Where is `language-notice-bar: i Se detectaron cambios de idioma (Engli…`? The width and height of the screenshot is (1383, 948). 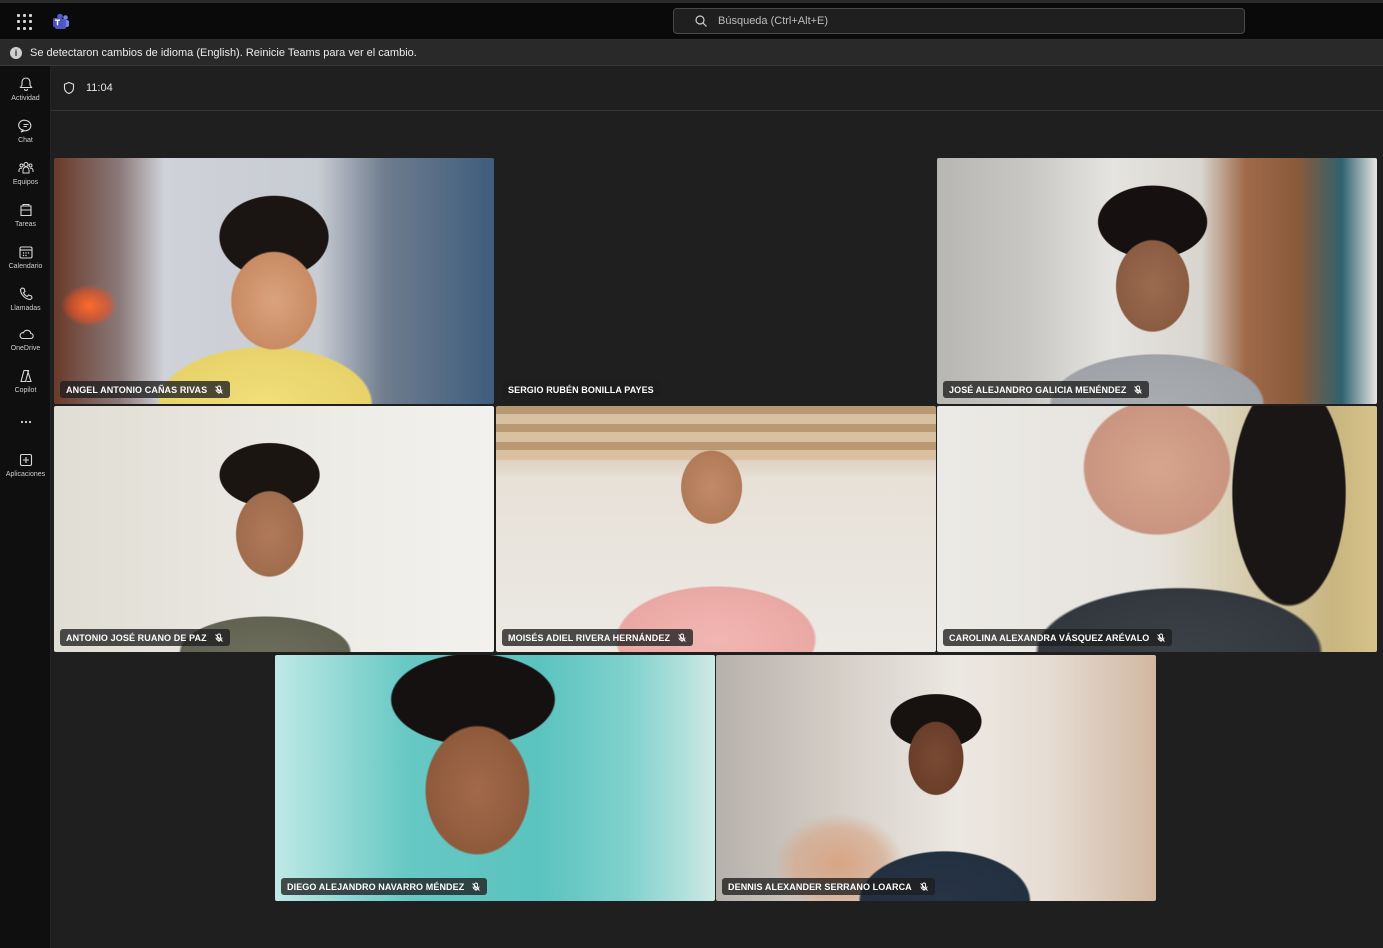
language-notice-bar: i Se detectaron cambios de idioma (Engli… is located at coordinates (691, 53).